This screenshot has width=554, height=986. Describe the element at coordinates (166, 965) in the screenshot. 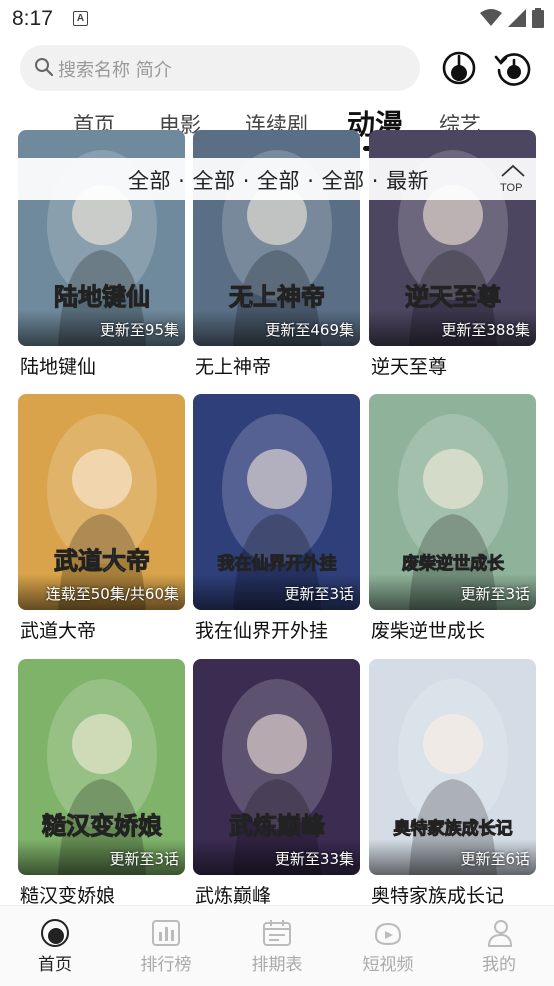

I see `nav-ranking-label: 排行榜` at that location.